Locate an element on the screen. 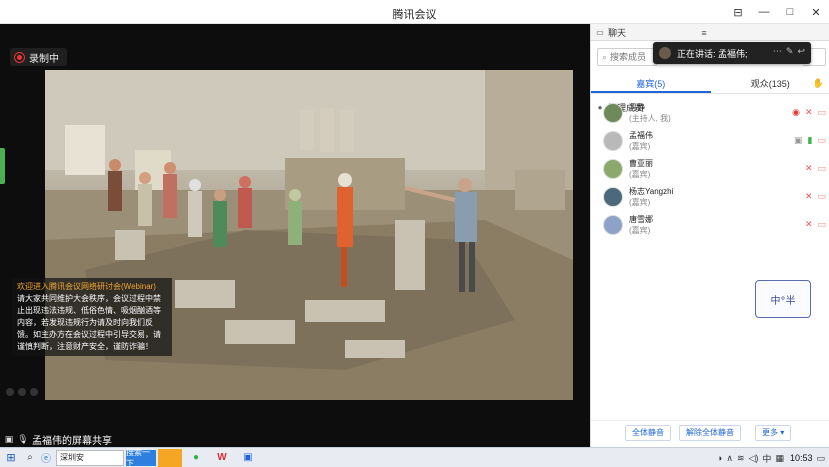 The image size is (829, 467). member-info: 曹亚丽 (嘉宾) is located at coordinates (641, 169).